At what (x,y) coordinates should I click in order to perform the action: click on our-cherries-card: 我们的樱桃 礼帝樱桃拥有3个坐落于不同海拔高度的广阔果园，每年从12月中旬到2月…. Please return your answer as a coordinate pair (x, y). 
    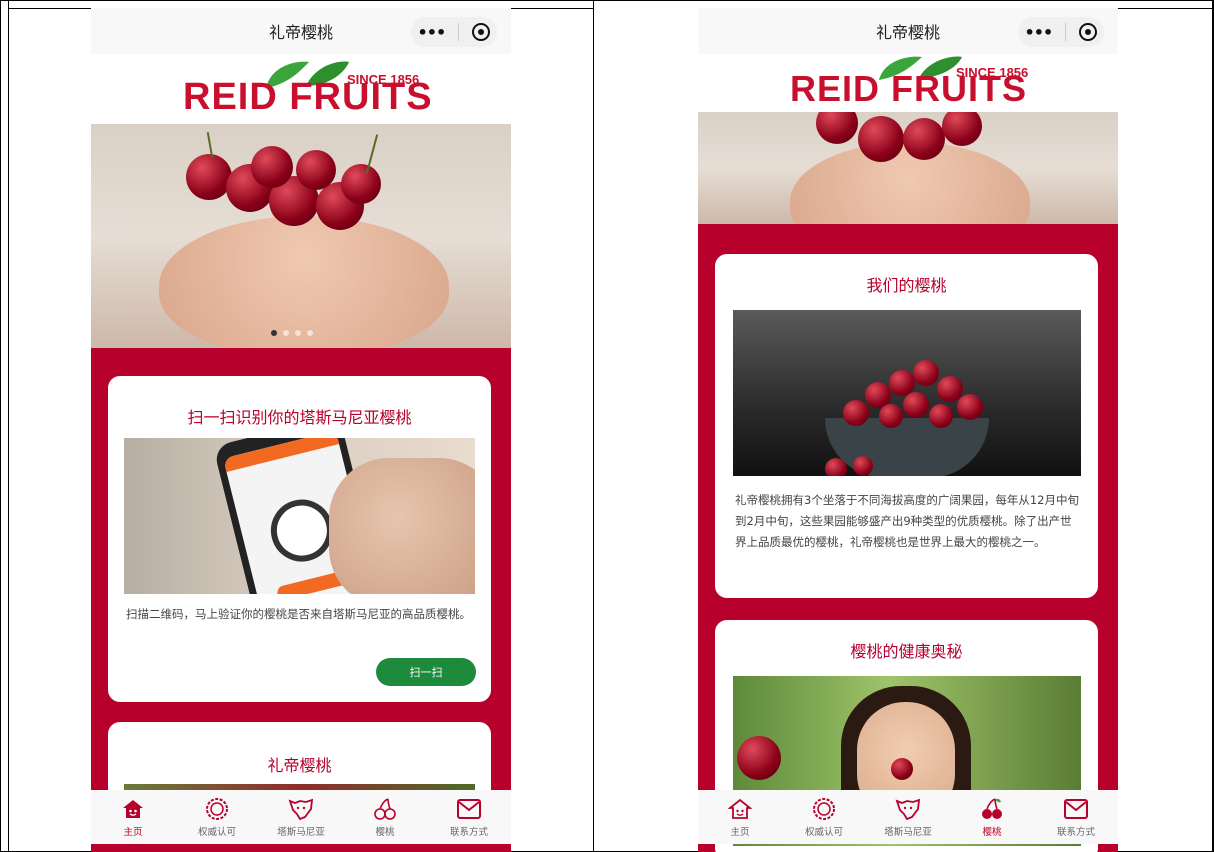
    Looking at the image, I should click on (906, 426).